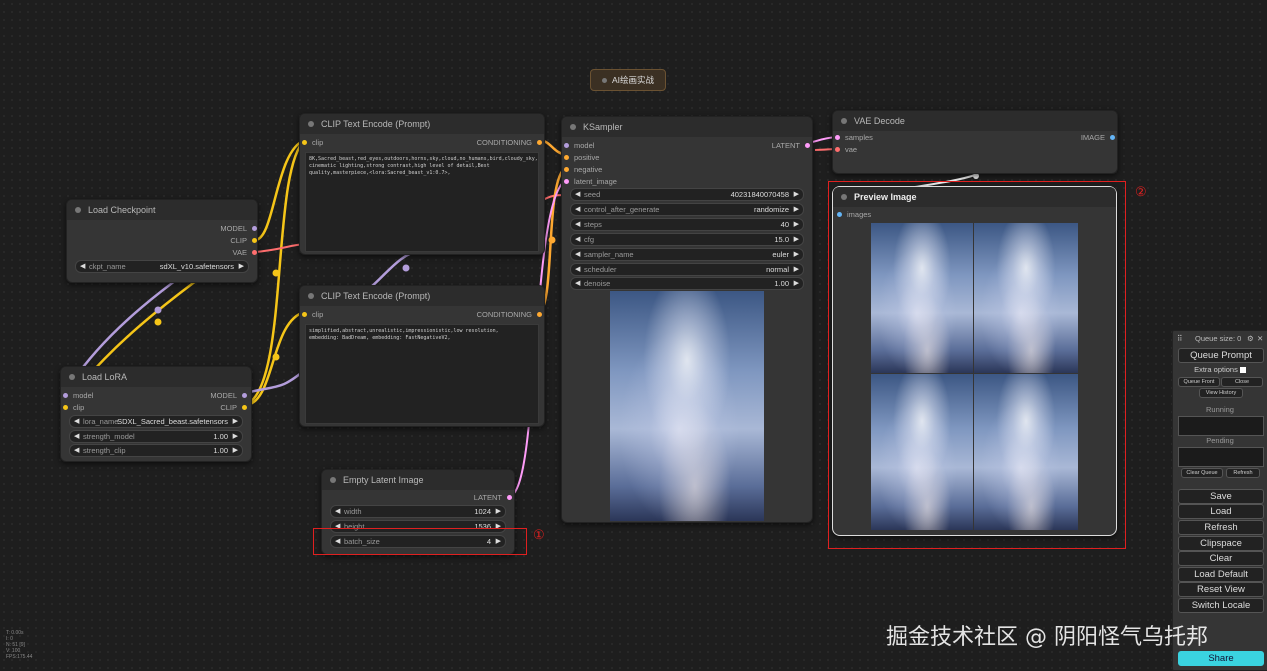  Describe the element at coordinates (687, 209) in the screenshot. I see `control-after-generate-widget: ◀ control_after_generate randomize ▶` at that location.